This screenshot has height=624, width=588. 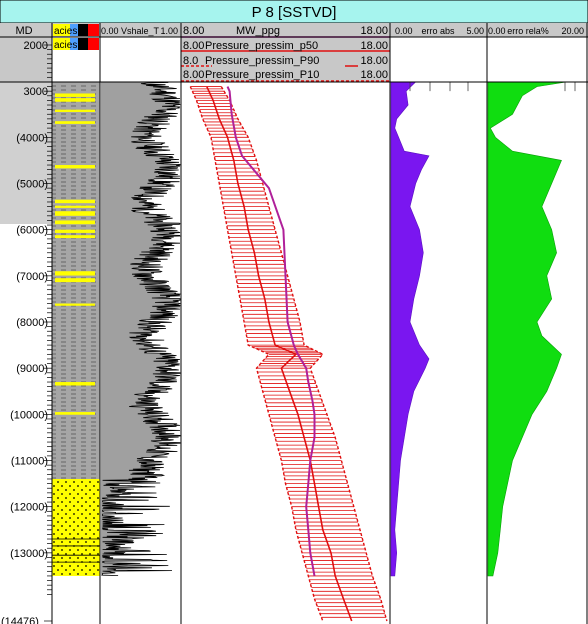 What do you see at coordinates (110, 31) in the screenshot?
I see `shale-min: 0.00` at bounding box center [110, 31].